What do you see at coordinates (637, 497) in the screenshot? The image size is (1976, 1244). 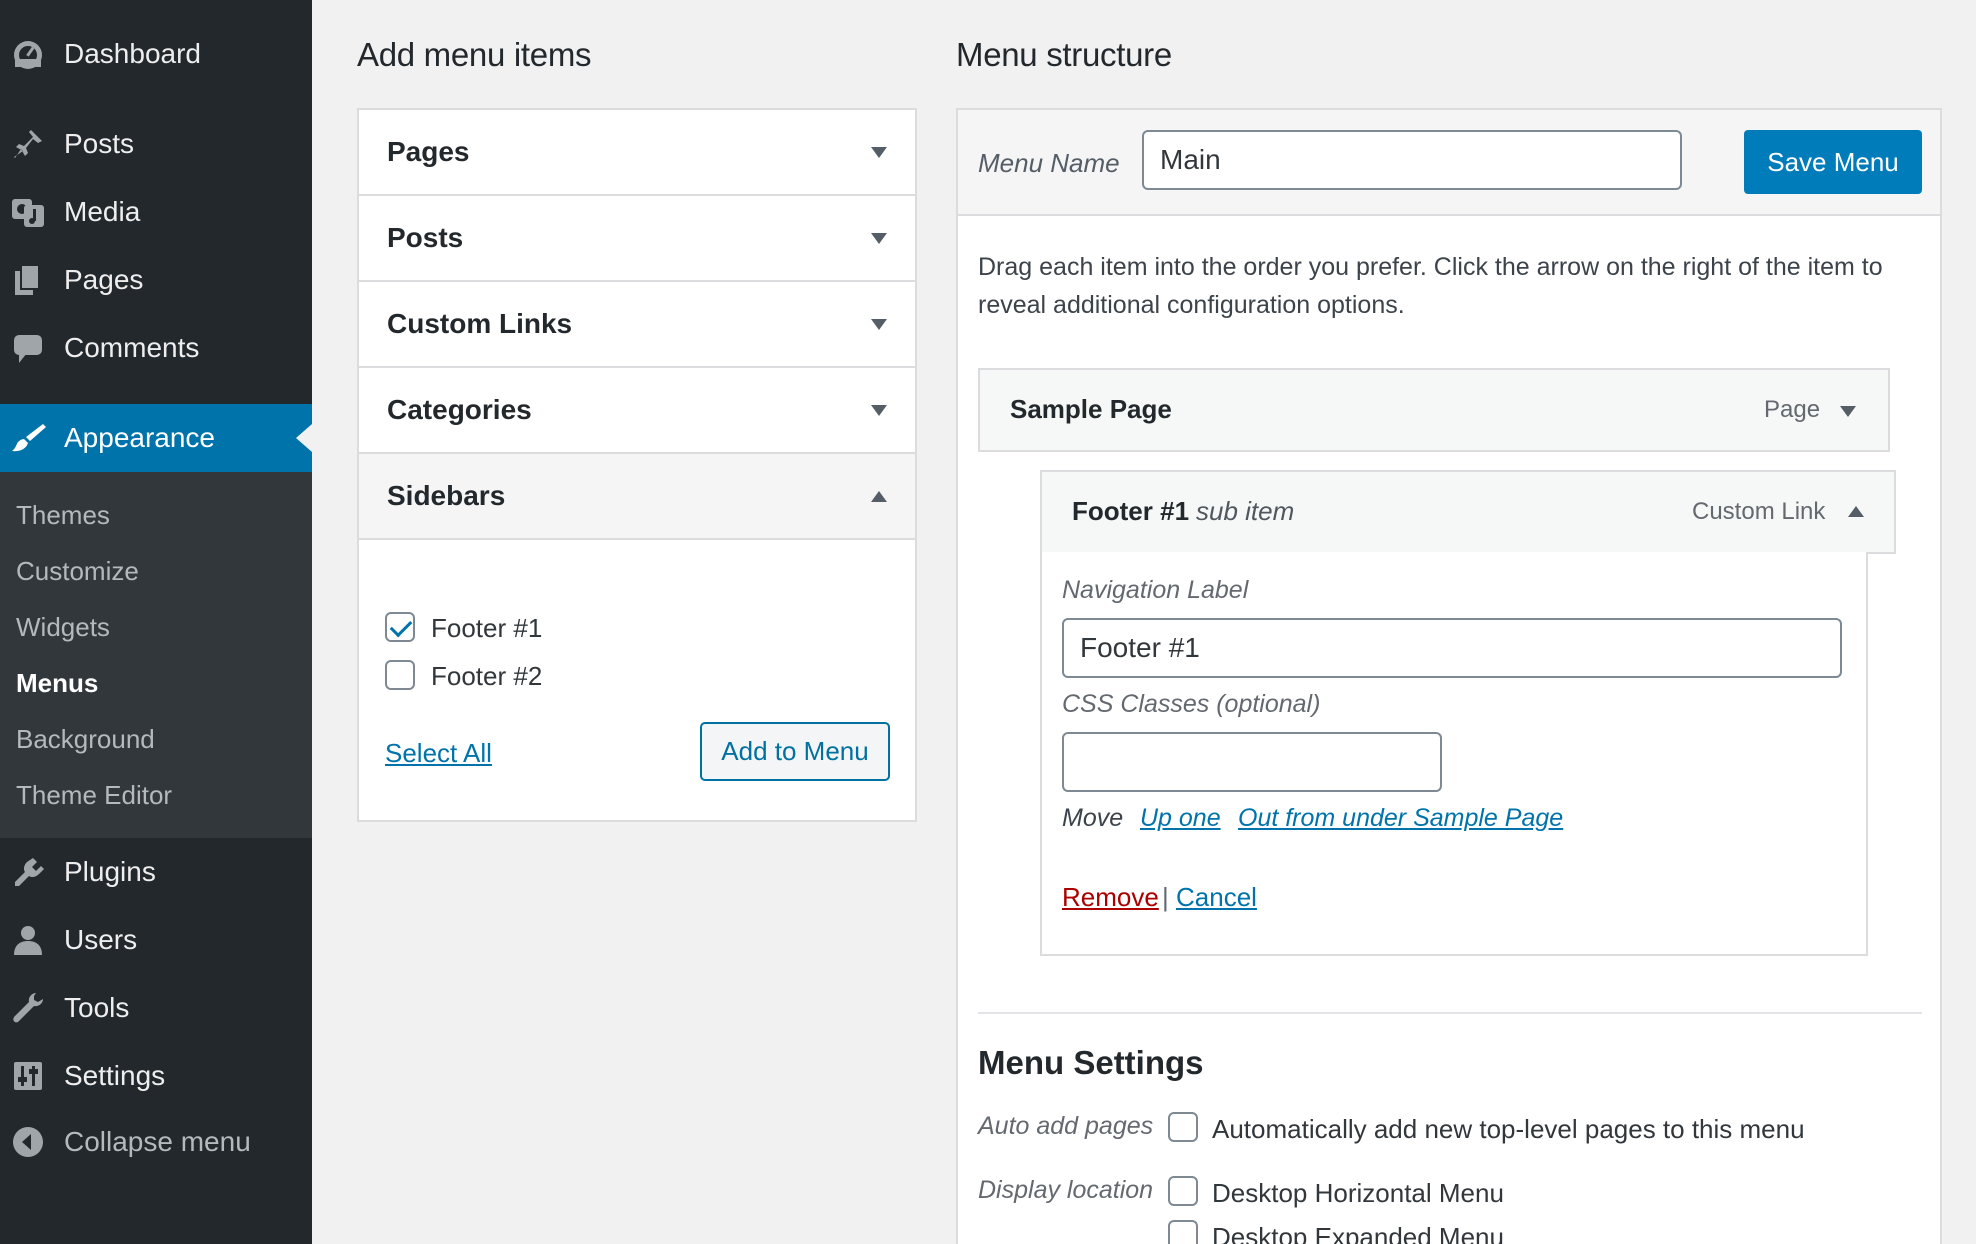 I see `accordion-section-sidebars: Sidebars` at bounding box center [637, 497].